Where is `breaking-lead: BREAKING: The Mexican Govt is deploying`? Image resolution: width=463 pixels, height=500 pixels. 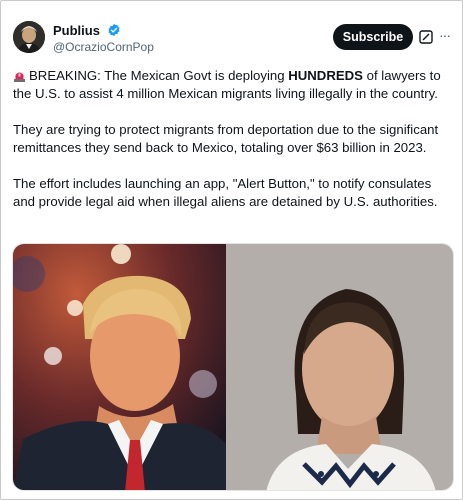 breaking-lead: BREAKING: The Mexican Govt is deploying is located at coordinates (159, 75).